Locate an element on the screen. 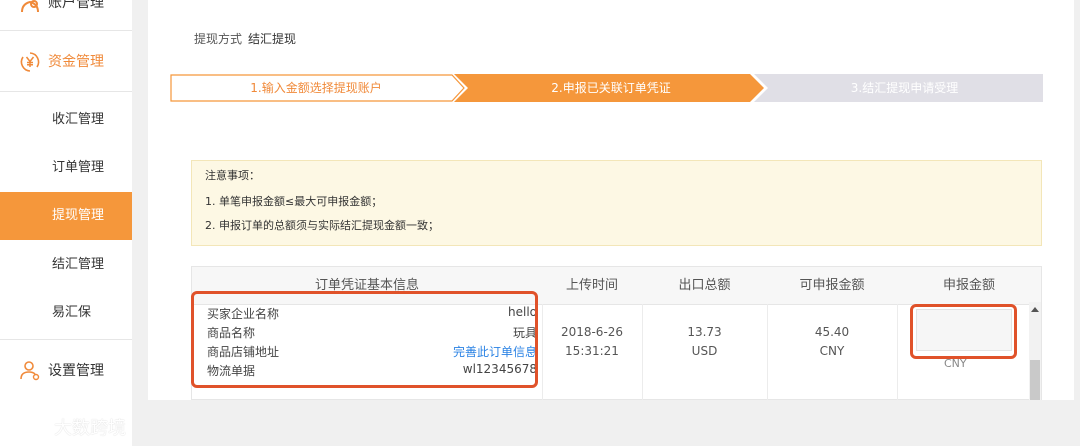  table-scrollbar is located at coordinates (1035, 351).